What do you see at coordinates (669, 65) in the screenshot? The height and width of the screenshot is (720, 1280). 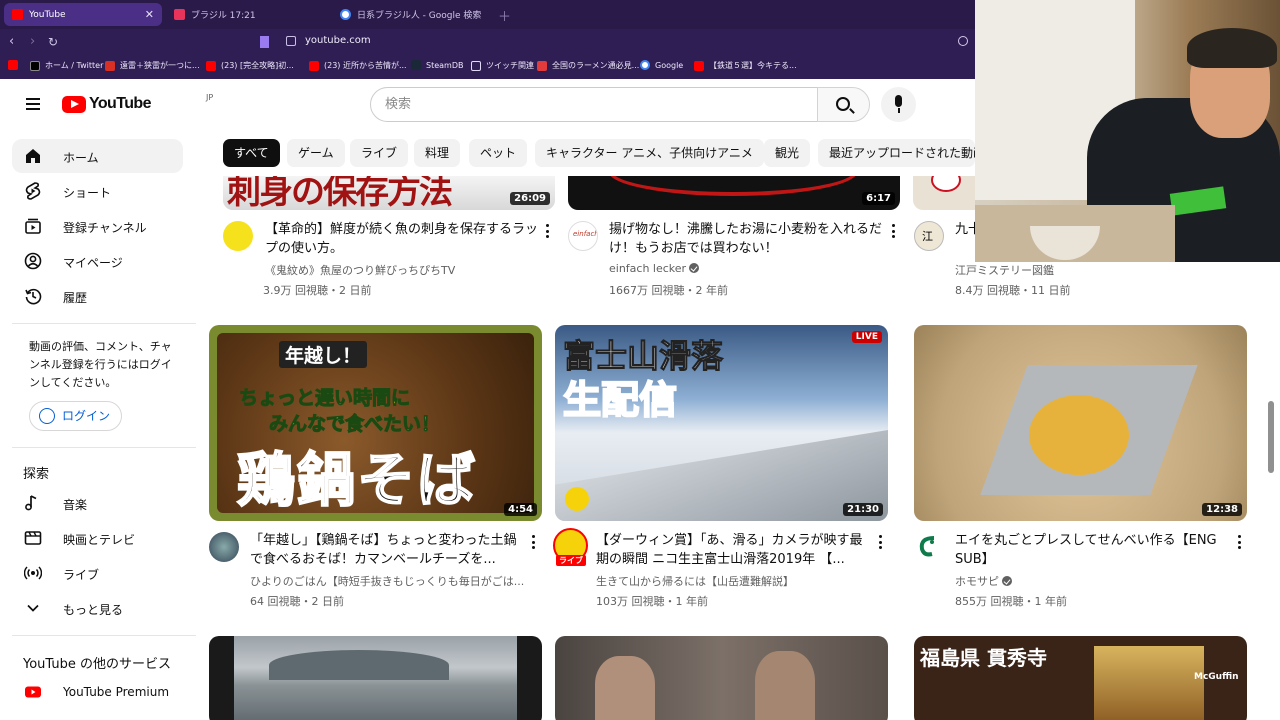 I see `bookmark-label: Google` at bounding box center [669, 65].